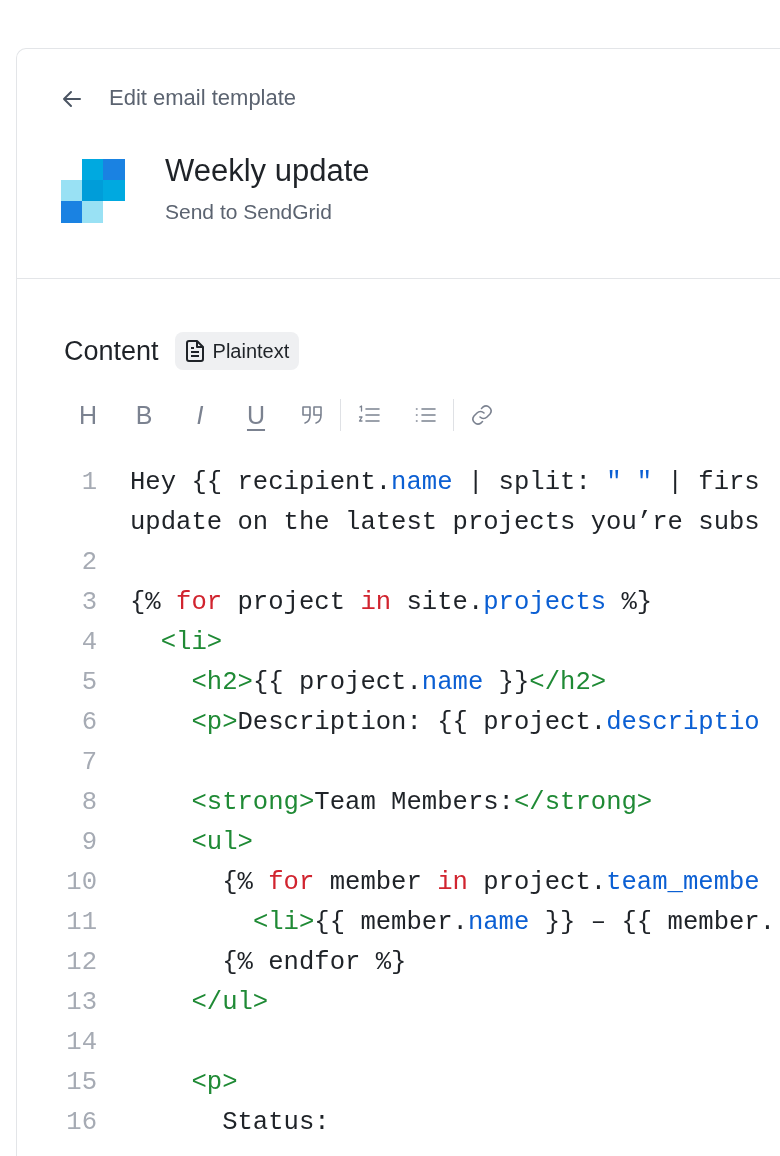 The width and height of the screenshot is (780, 1156). Describe the element at coordinates (89, 763) in the screenshot. I see `line-number: 7` at that location.